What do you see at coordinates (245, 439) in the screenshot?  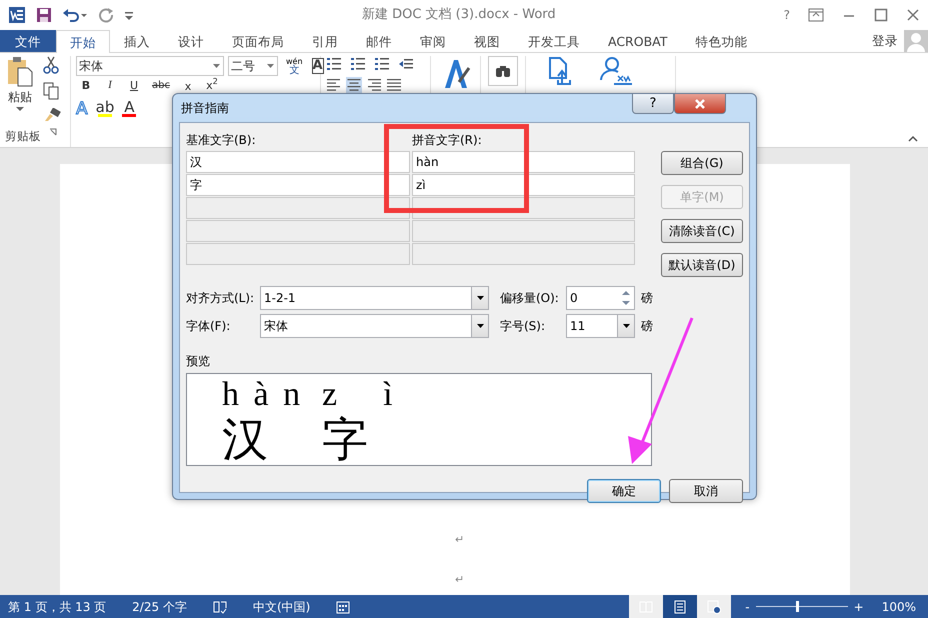 I see `hanzi-text: 汉` at bounding box center [245, 439].